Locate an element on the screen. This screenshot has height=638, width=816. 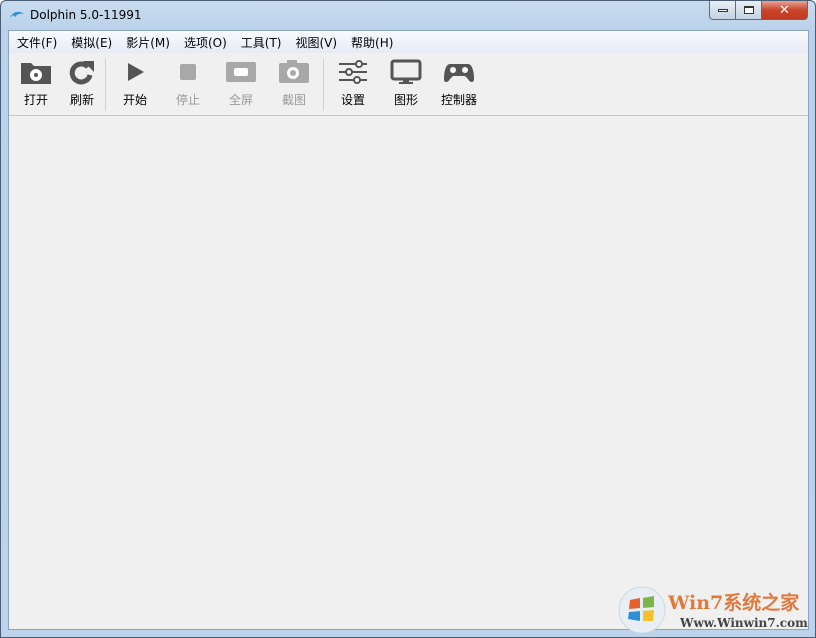
graphics-label: 图形 is located at coordinates (405, 100).